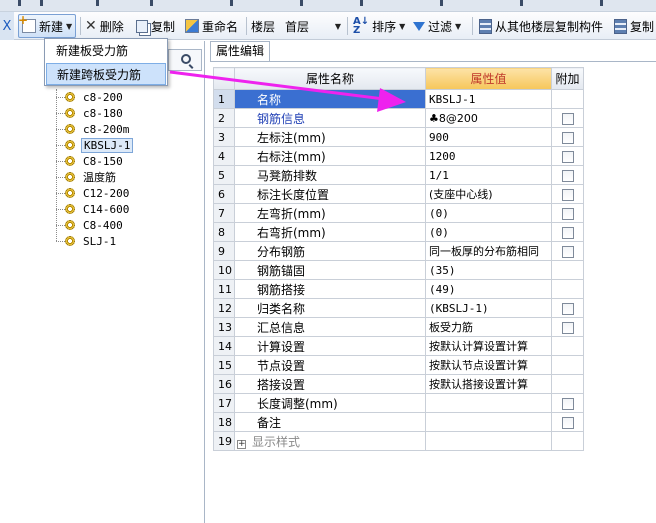 The image size is (656, 523). What do you see at coordinates (437, 26) in the screenshot?
I see `filter-button: 过滤 ▼` at bounding box center [437, 26].